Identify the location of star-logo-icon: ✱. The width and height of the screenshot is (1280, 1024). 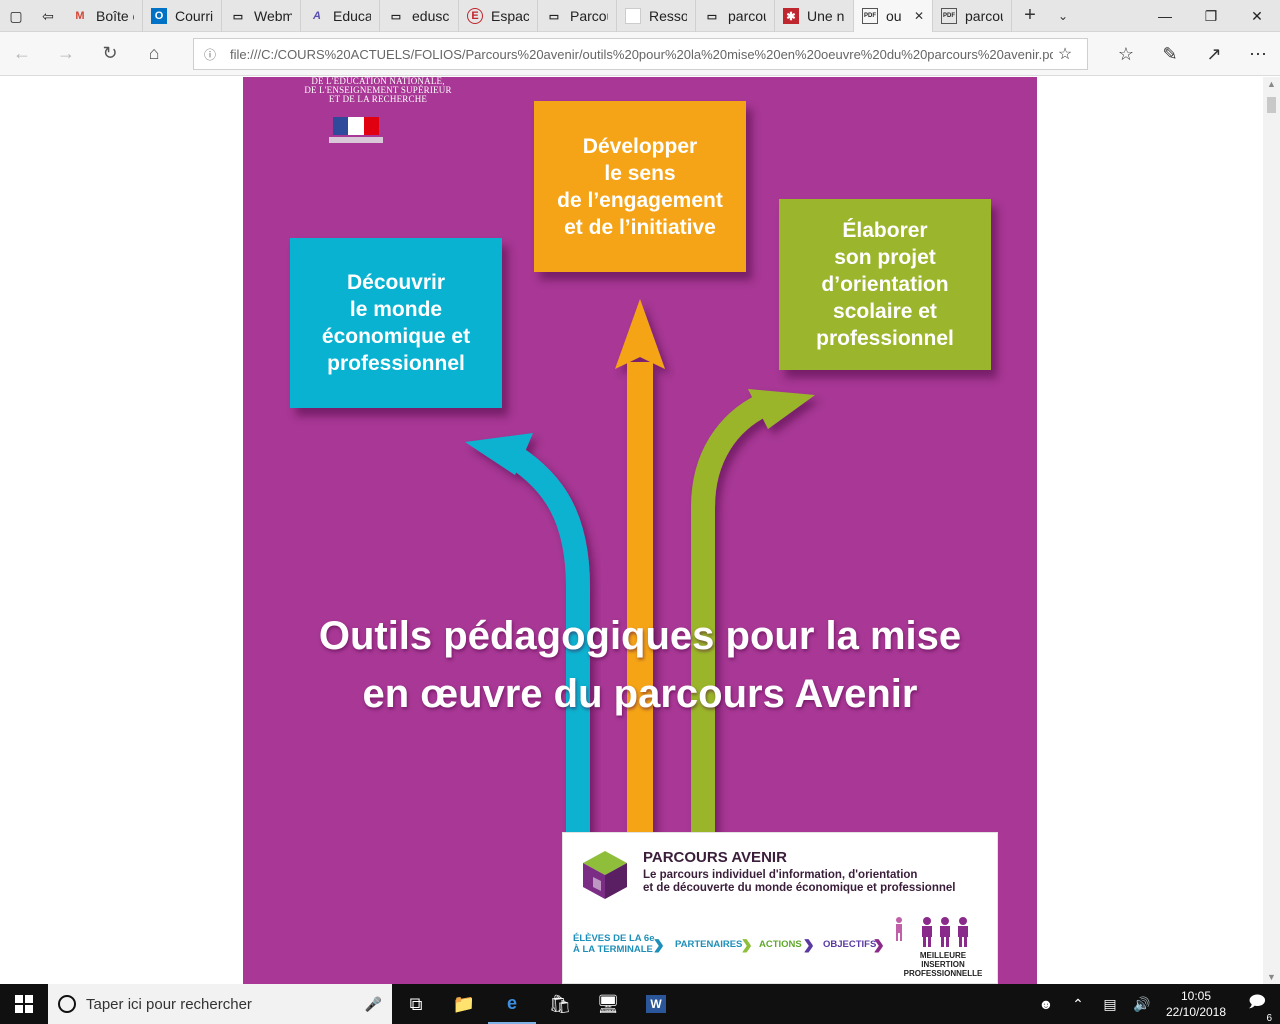
(791, 16).